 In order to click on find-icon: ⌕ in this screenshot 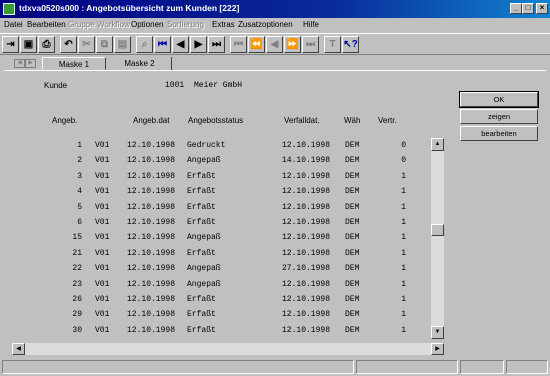, I will do `click(144, 44)`.